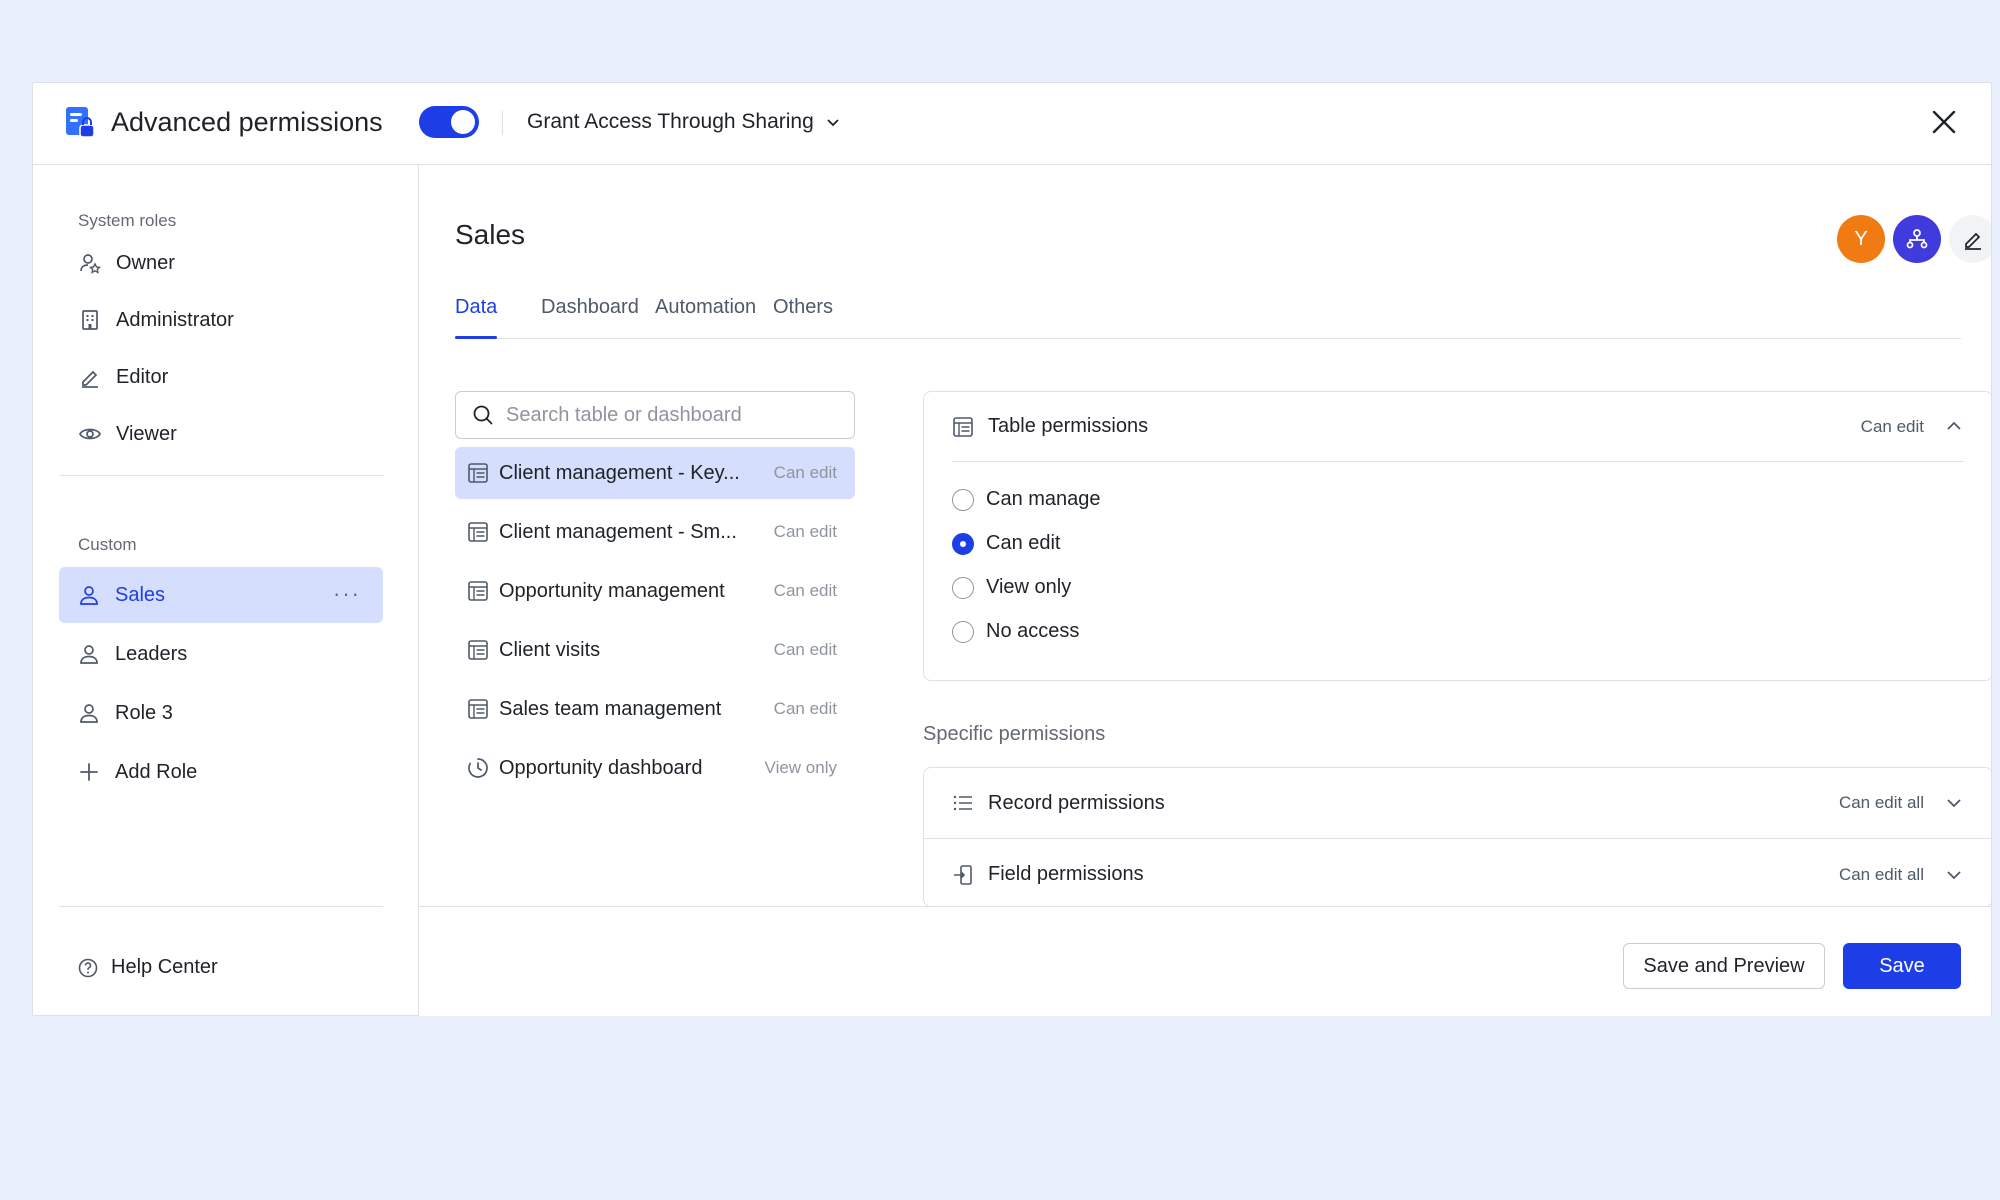 Image resolution: width=2000 pixels, height=1200 pixels. I want to click on permissions-app-icon, so click(80, 122).